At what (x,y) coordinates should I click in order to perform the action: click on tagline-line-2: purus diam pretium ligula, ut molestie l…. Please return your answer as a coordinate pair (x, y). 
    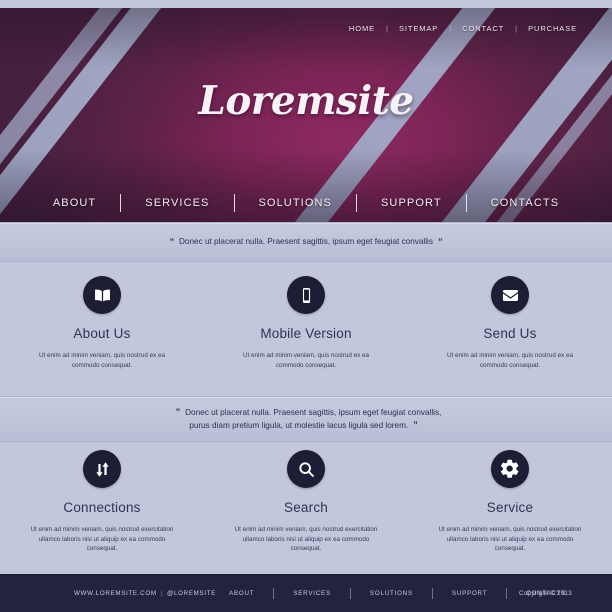
    Looking at the image, I should click on (299, 425).